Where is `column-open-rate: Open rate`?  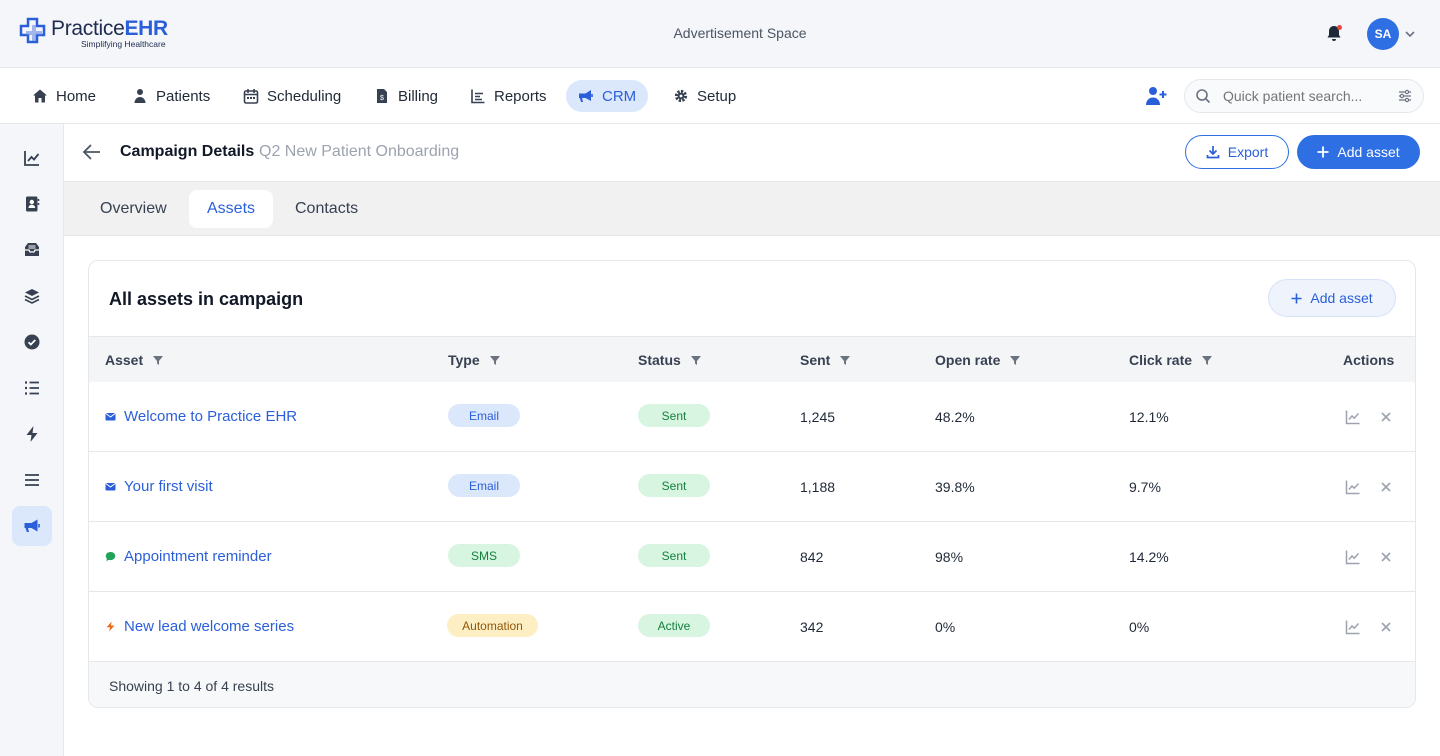 column-open-rate: Open rate is located at coordinates (978, 360).